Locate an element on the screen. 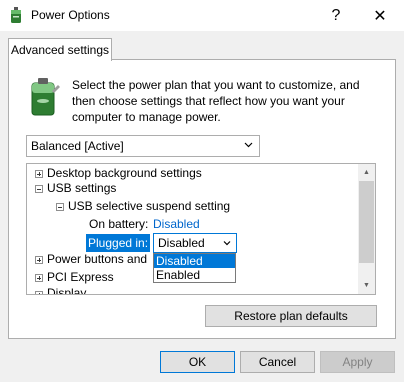 This screenshot has height=382, width=404. help-icon: ? is located at coordinates (336, 15).